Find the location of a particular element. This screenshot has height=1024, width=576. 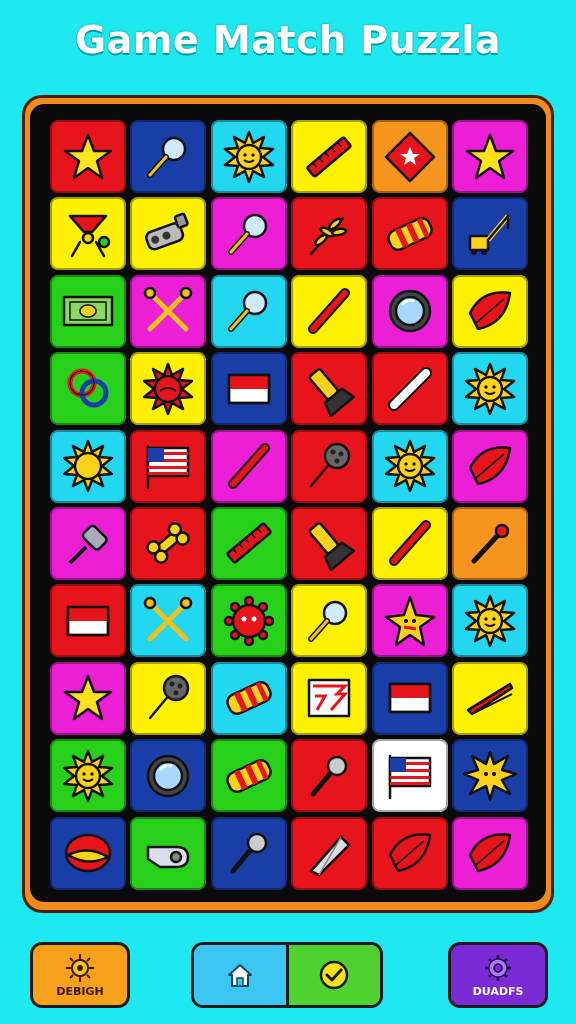

home-button is located at coordinates (241, 975).